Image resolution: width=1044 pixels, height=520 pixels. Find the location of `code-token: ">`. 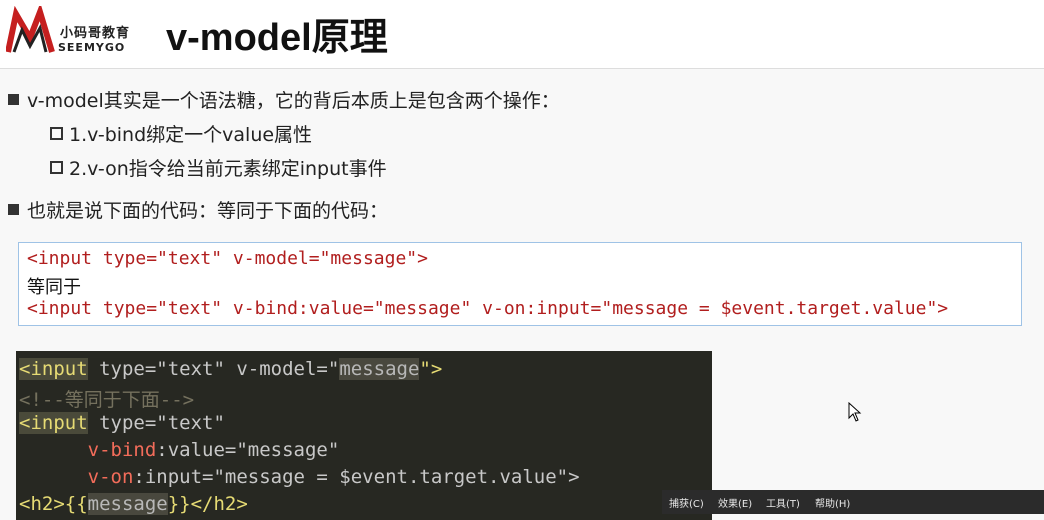

code-token: "> is located at coordinates (431, 369).